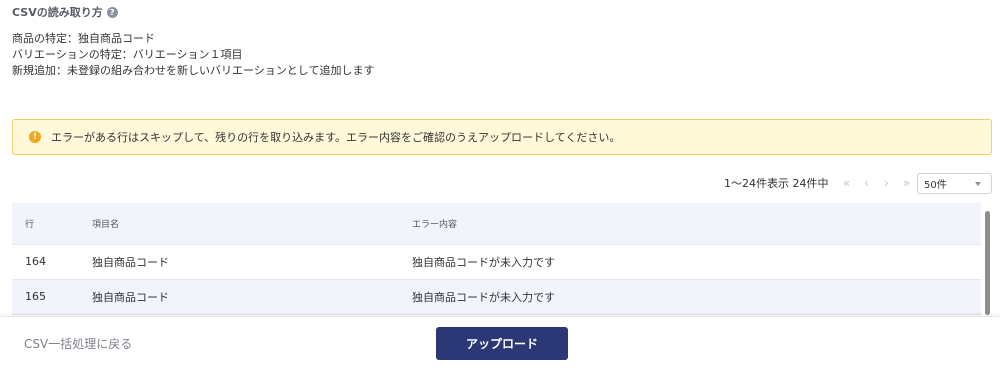 This screenshot has width=1000, height=370. What do you see at coordinates (887, 183) in the screenshot?
I see `next-page-icon: ›` at bounding box center [887, 183].